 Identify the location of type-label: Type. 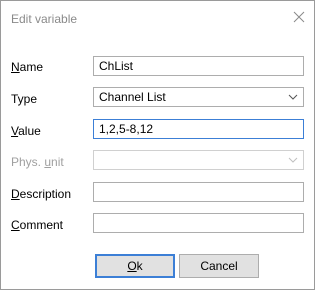
(24, 99).